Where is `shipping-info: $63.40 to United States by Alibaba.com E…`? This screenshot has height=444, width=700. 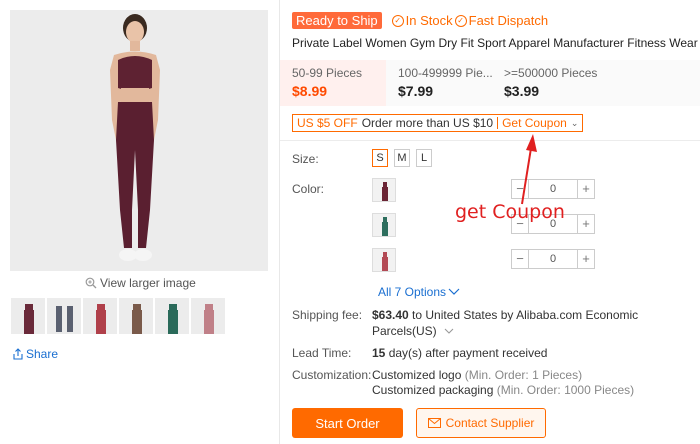
shipping-info: $63.40 to United States by Alibaba.com E… is located at coordinates (505, 315).